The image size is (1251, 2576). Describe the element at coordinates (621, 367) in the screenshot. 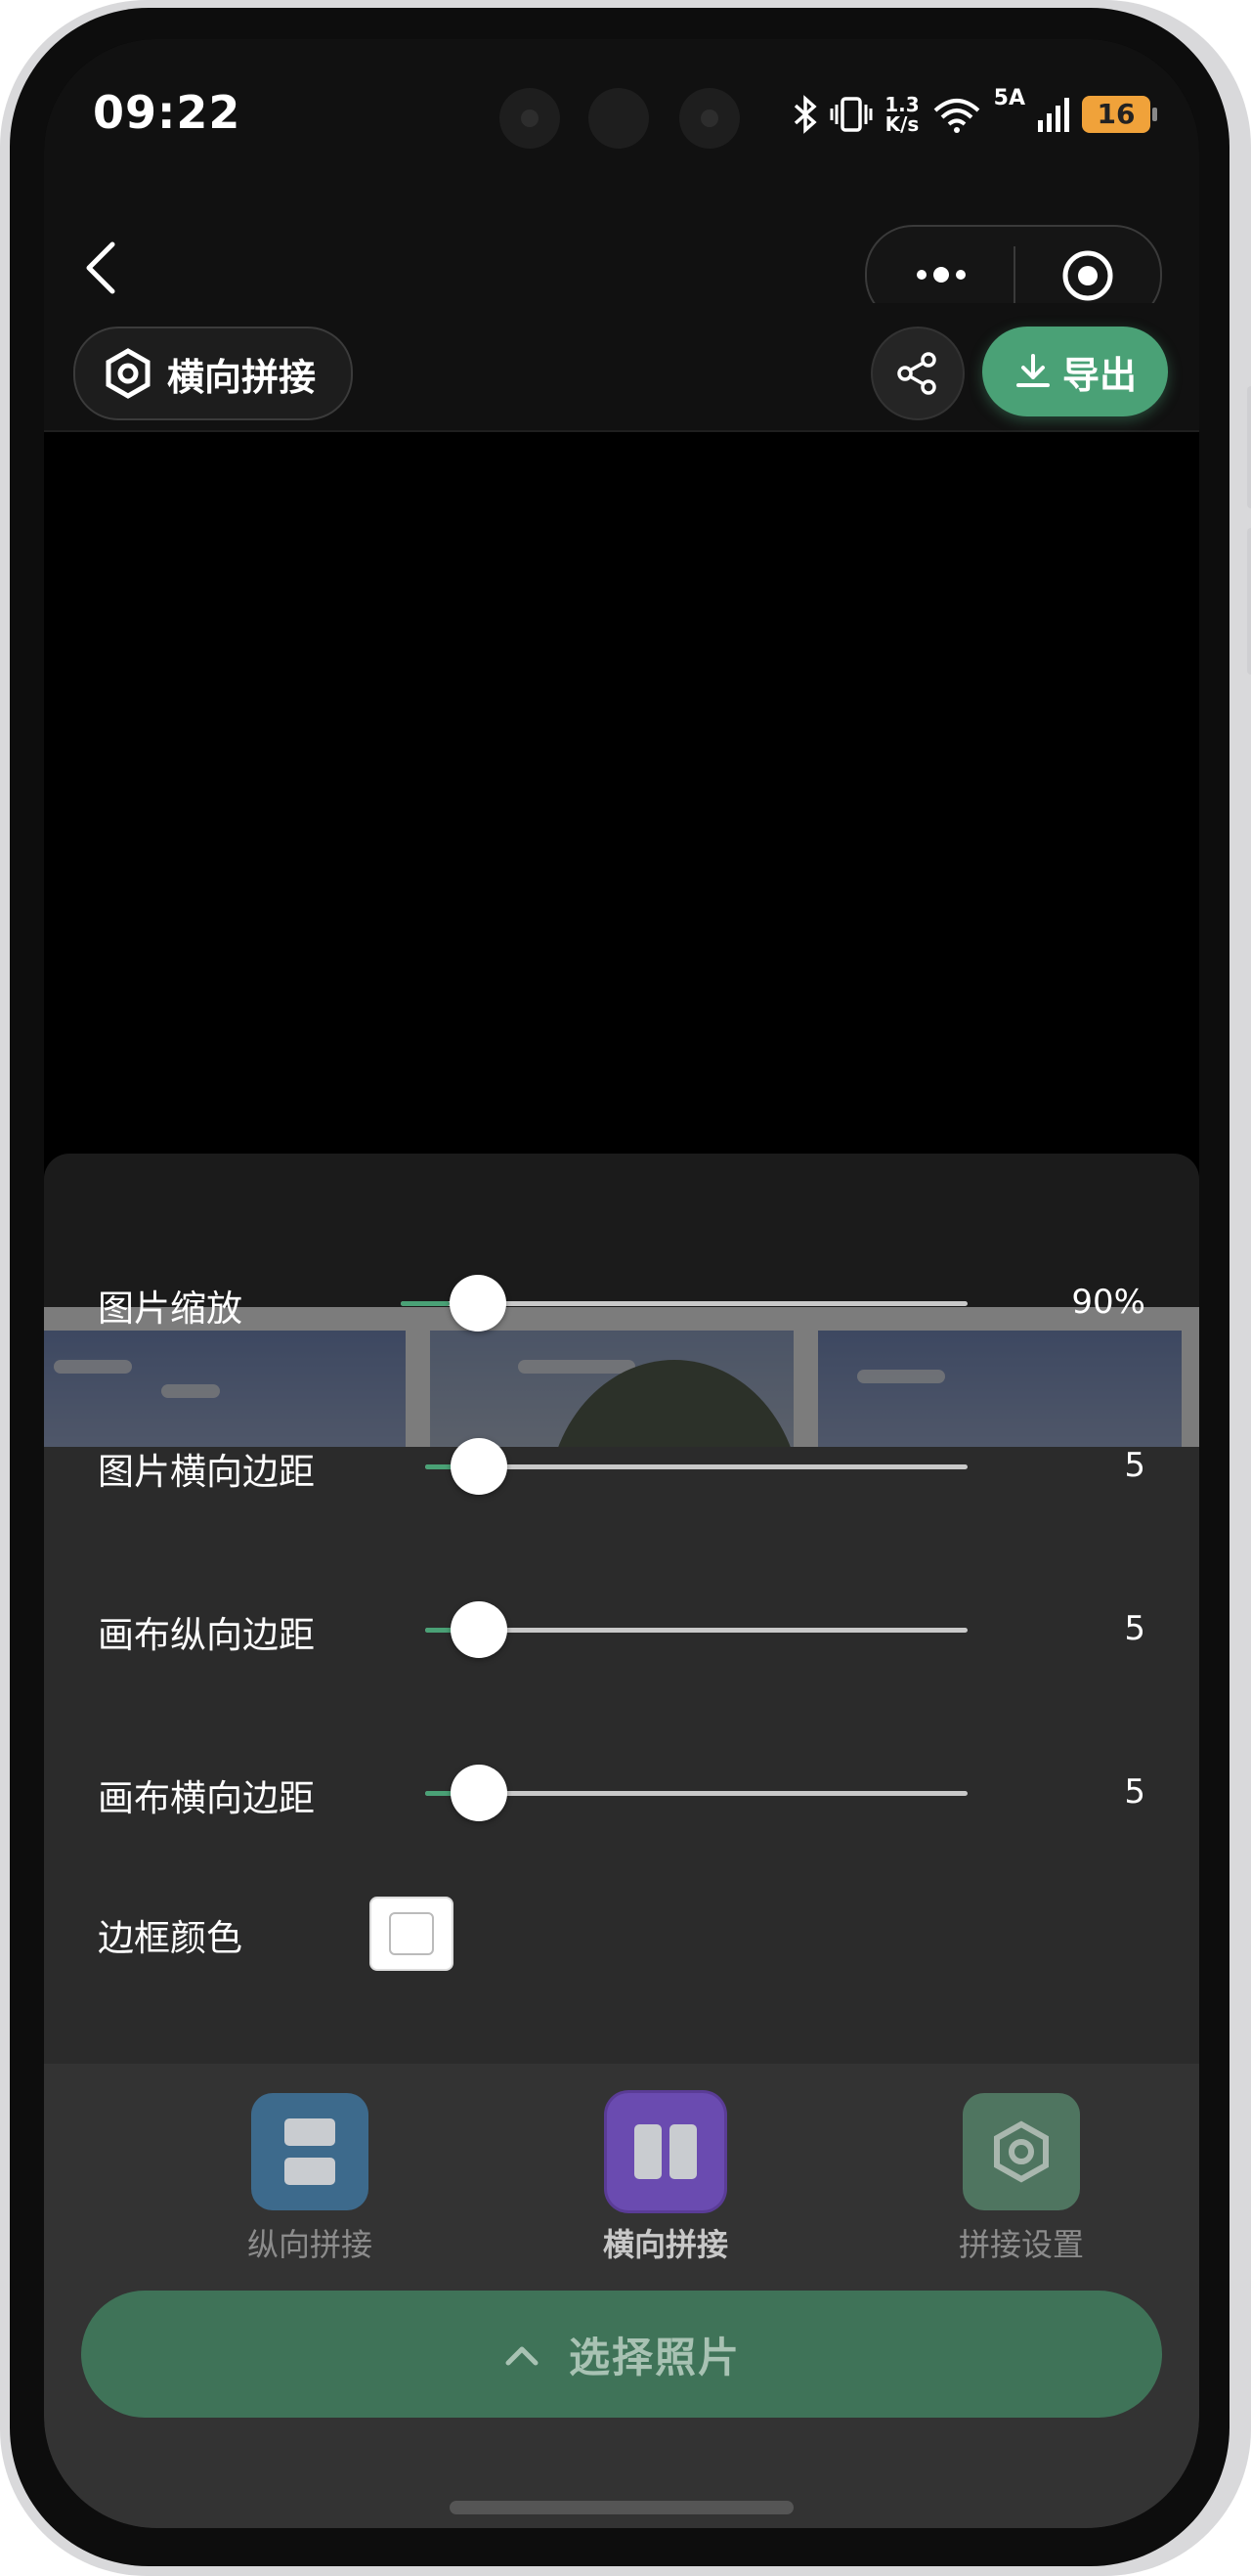

I see `toolbar: 横向拼接 导出` at that location.